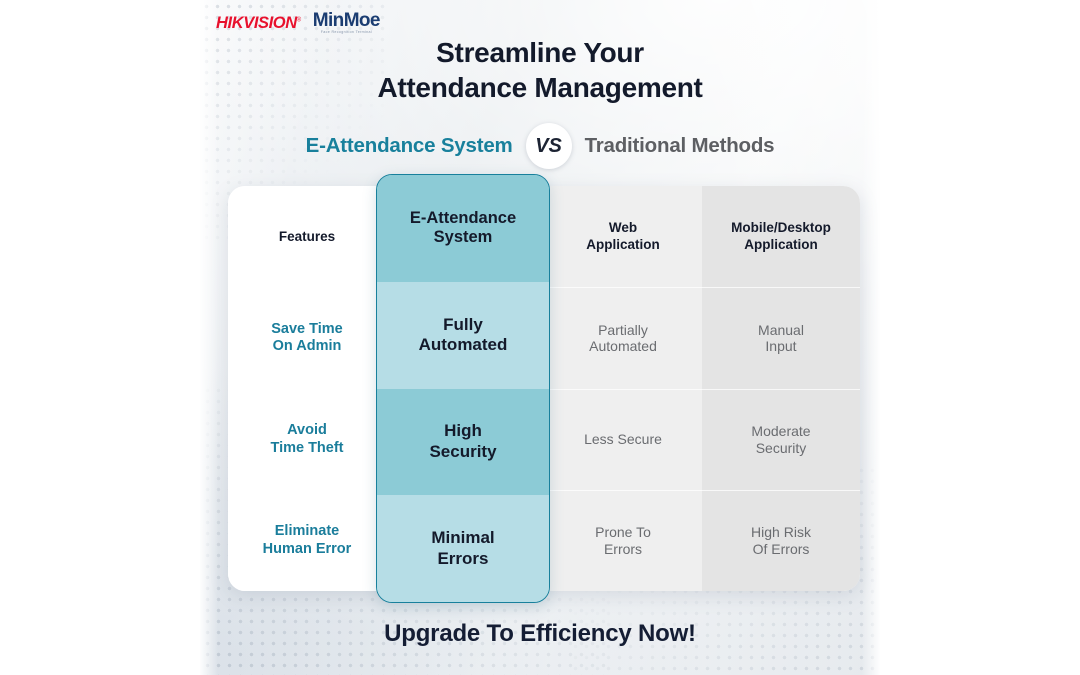 This screenshot has width=1080, height=675. Describe the element at coordinates (540, 52) in the screenshot. I see `page-title-line-1: Streamline Your` at that location.